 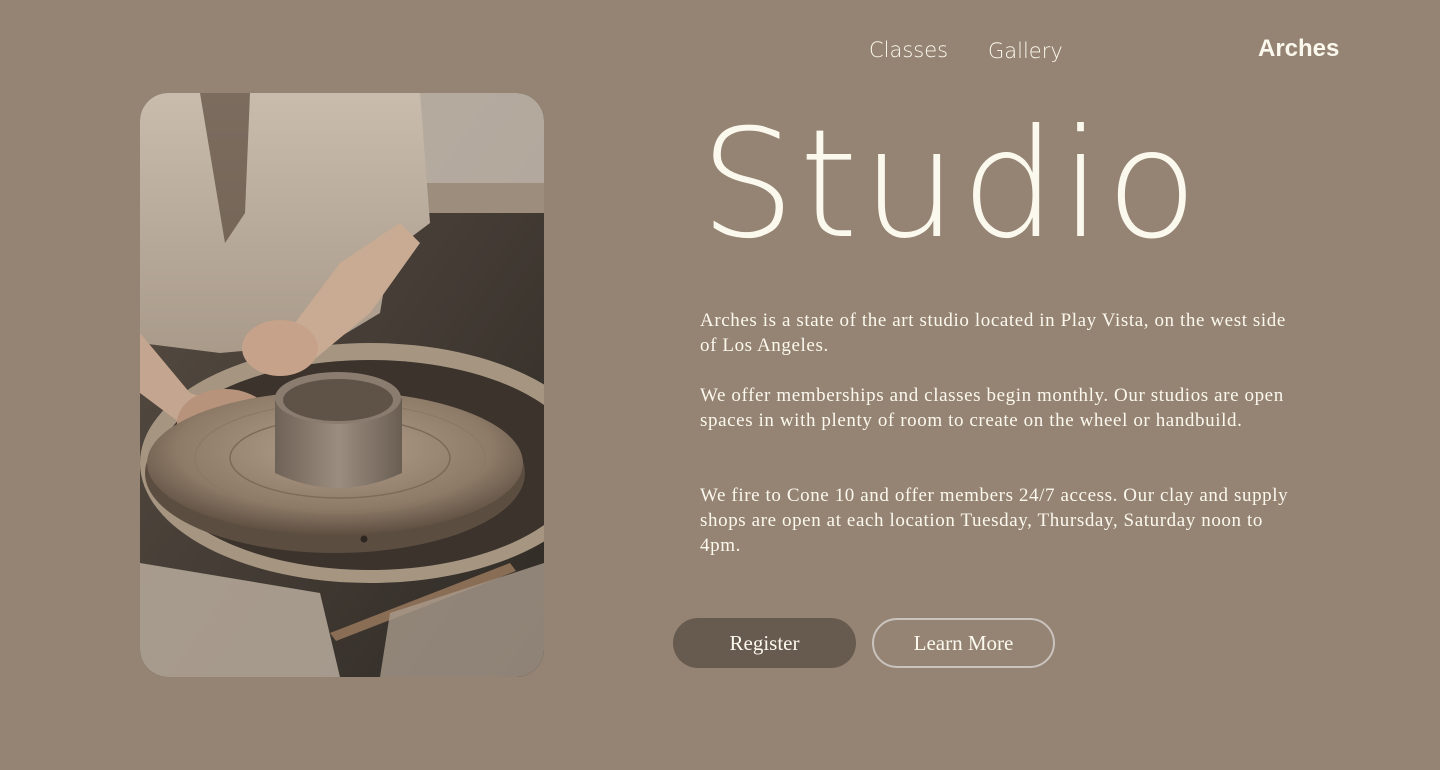 I want to click on page-title: Studio, so click(x=951, y=185).